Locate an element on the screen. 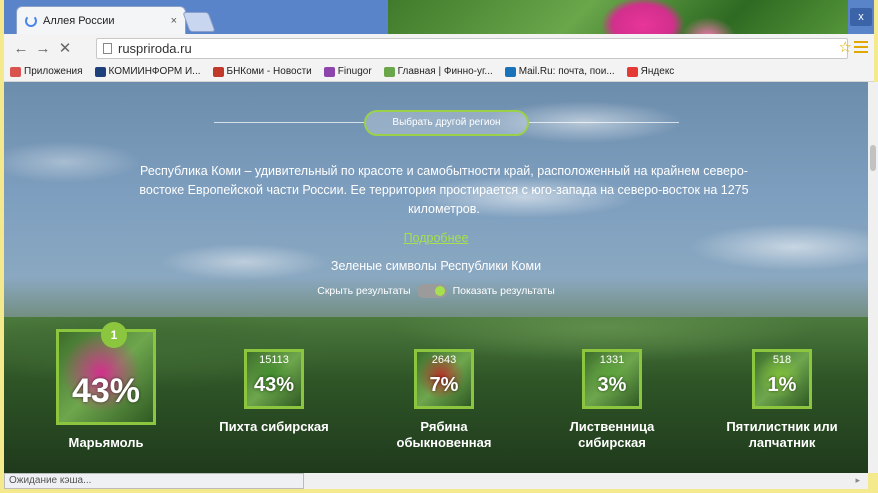 This screenshot has height=493, width=878. divider-right is located at coordinates (604, 122).